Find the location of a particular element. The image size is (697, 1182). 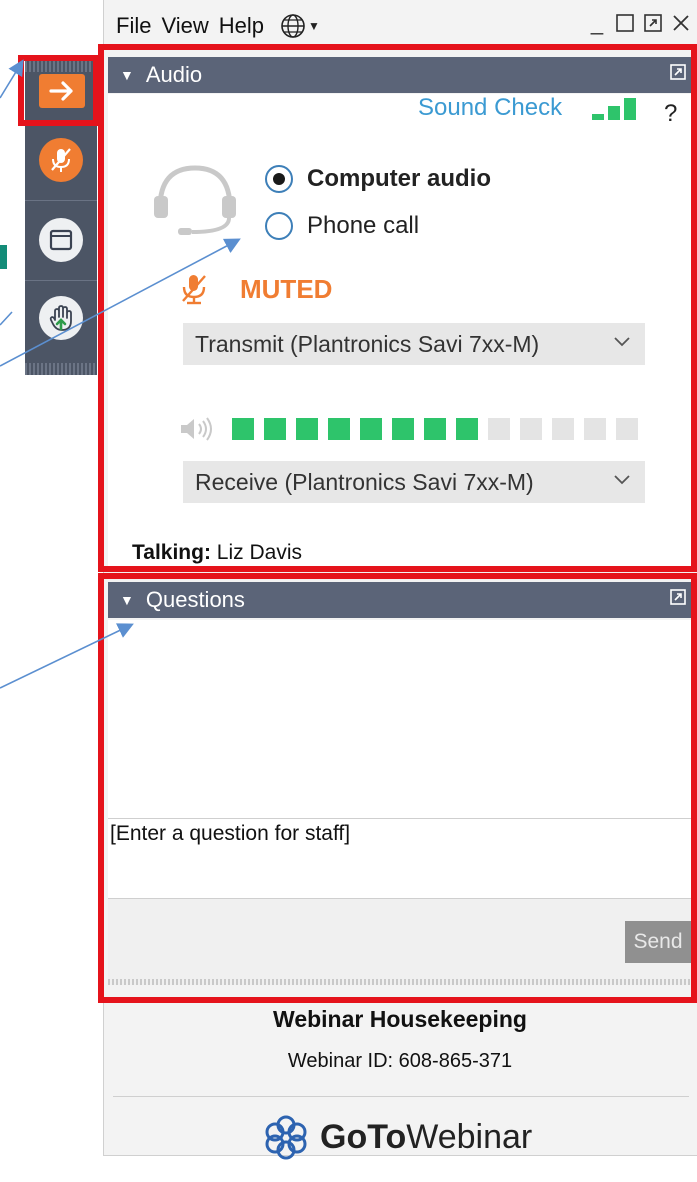

callout-marker is located at coordinates (3, 257).